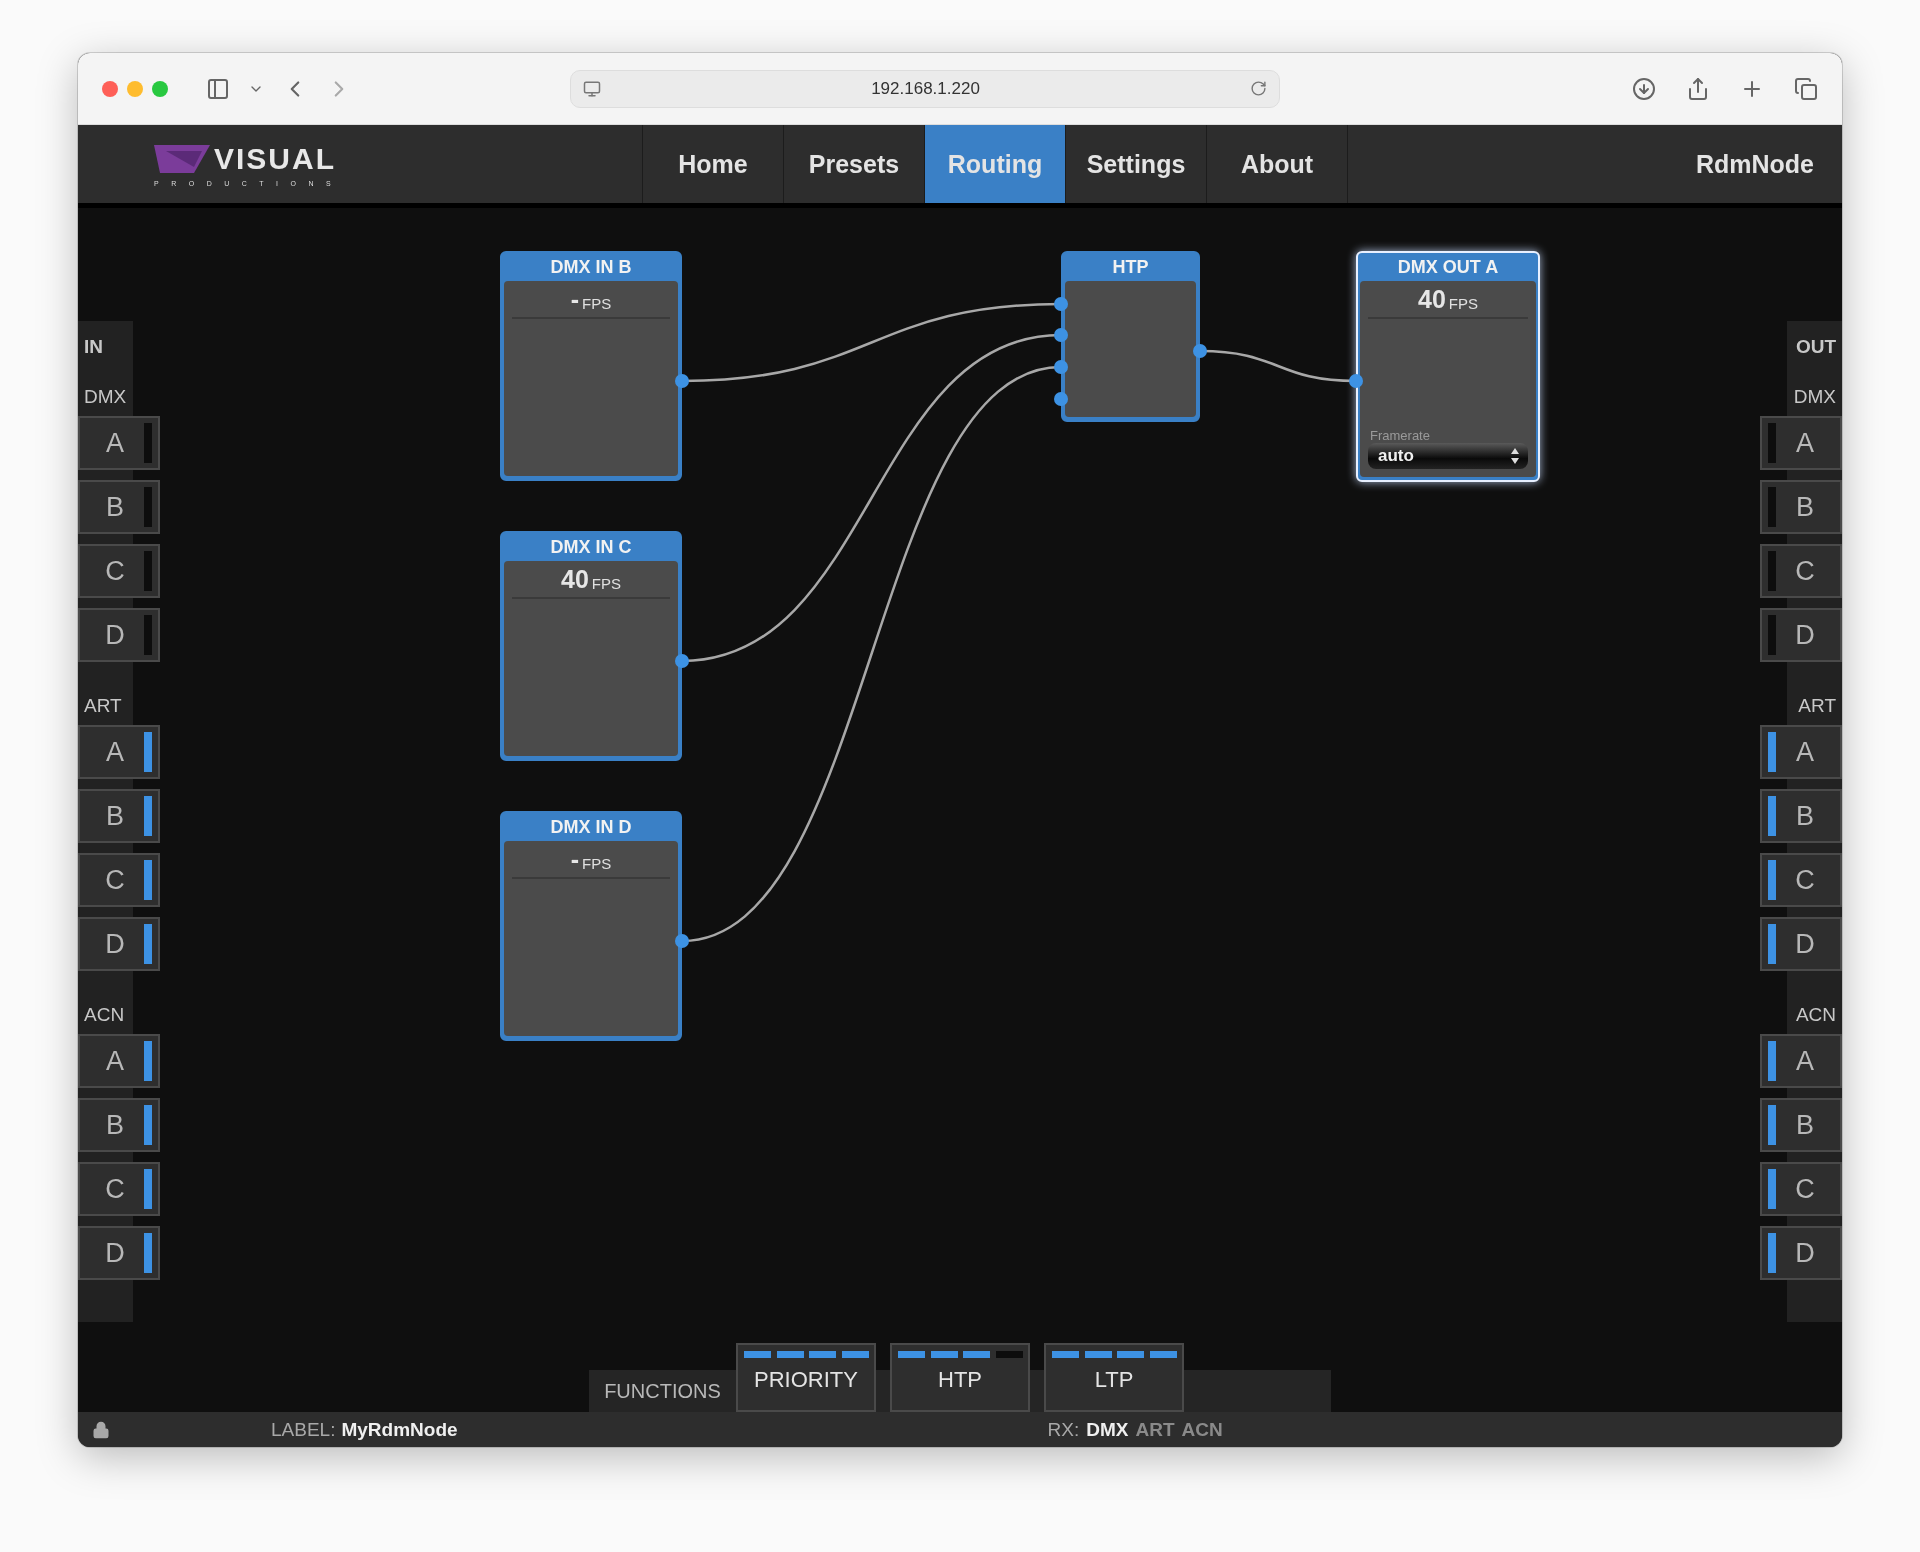 This screenshot has width=1920, height=1552. I want to click on tabs-overview-icon, so click(1806, 88).